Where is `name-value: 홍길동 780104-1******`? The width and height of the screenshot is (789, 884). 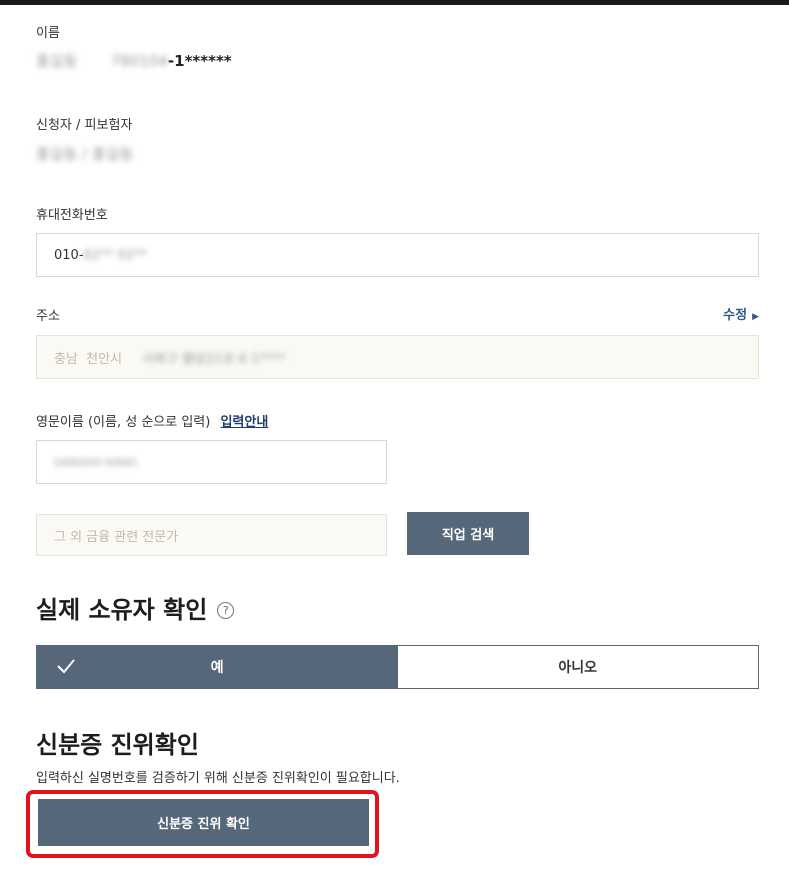
name-value: 홍길동 780104-1****** is located at coordinates (134, 60).